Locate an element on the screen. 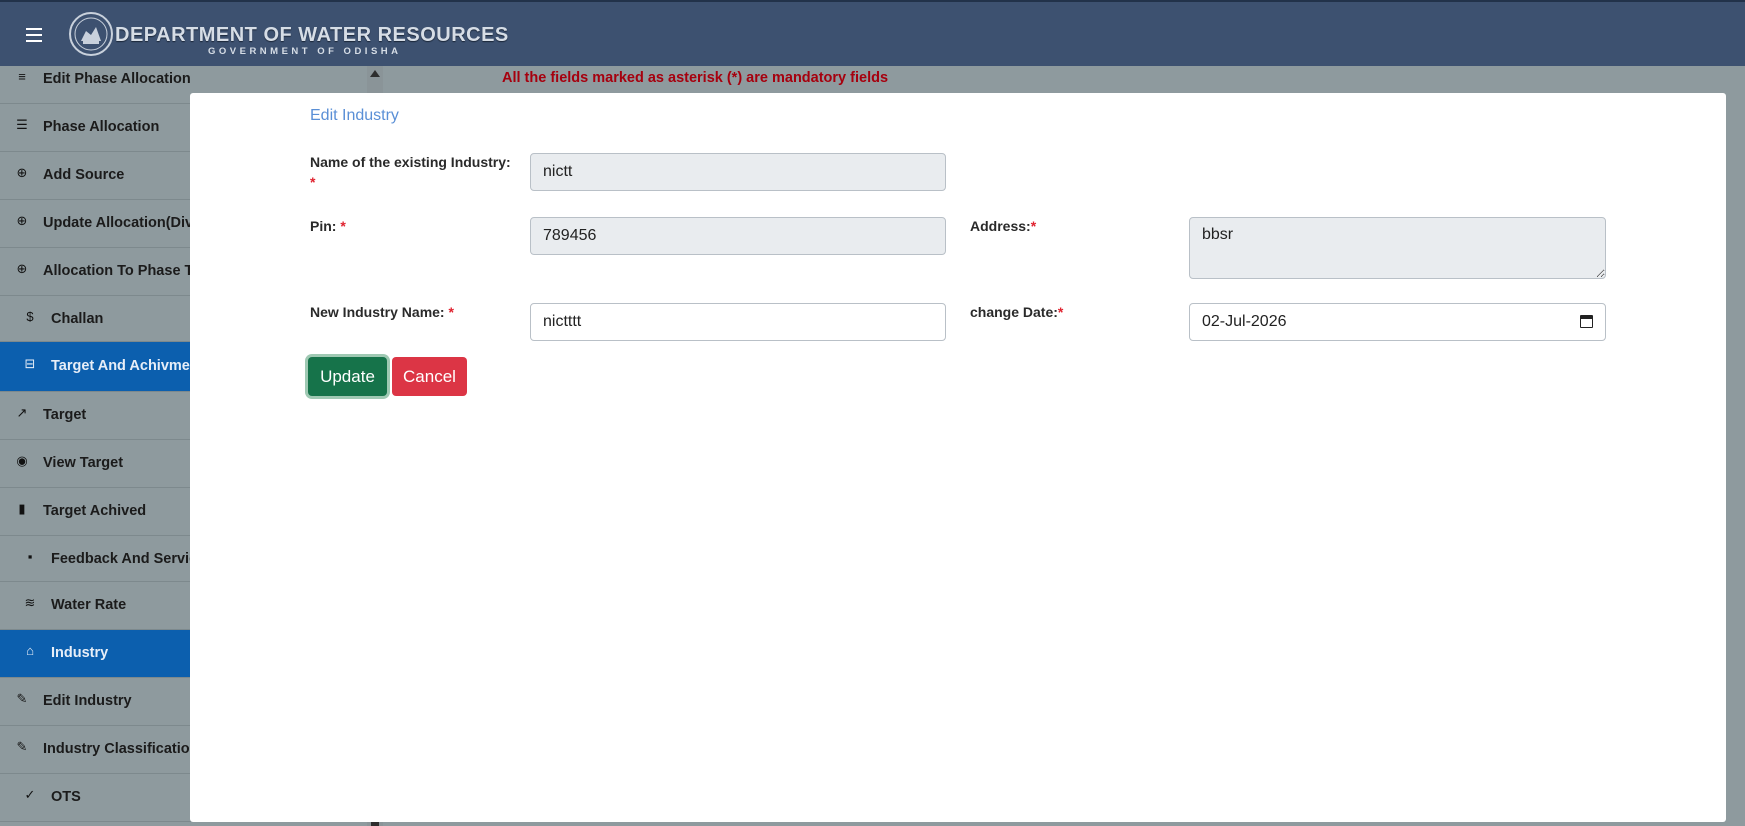  pin-label: Pin: * is located at coordinates (328, 226).